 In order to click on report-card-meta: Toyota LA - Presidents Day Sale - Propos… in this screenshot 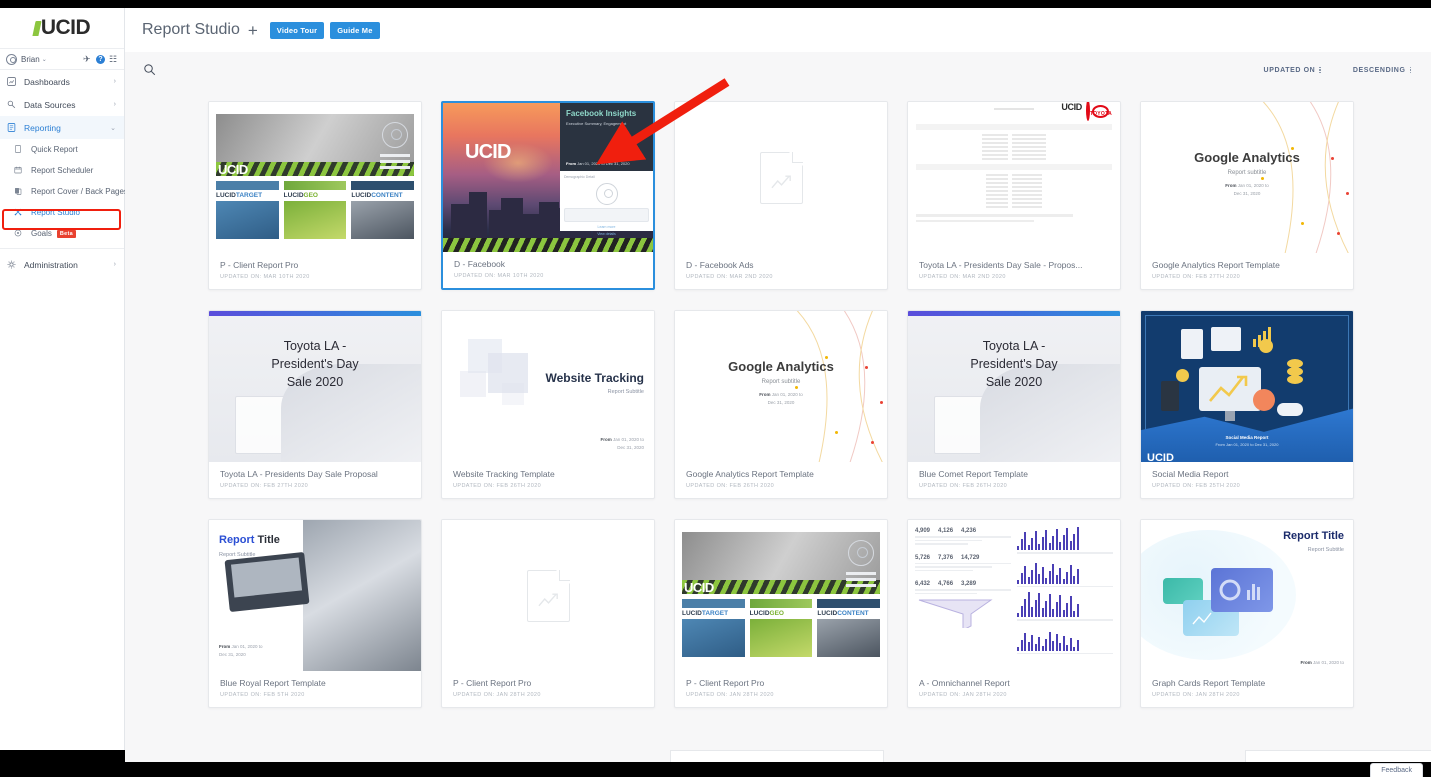, I will do `click(1014, 271)`.